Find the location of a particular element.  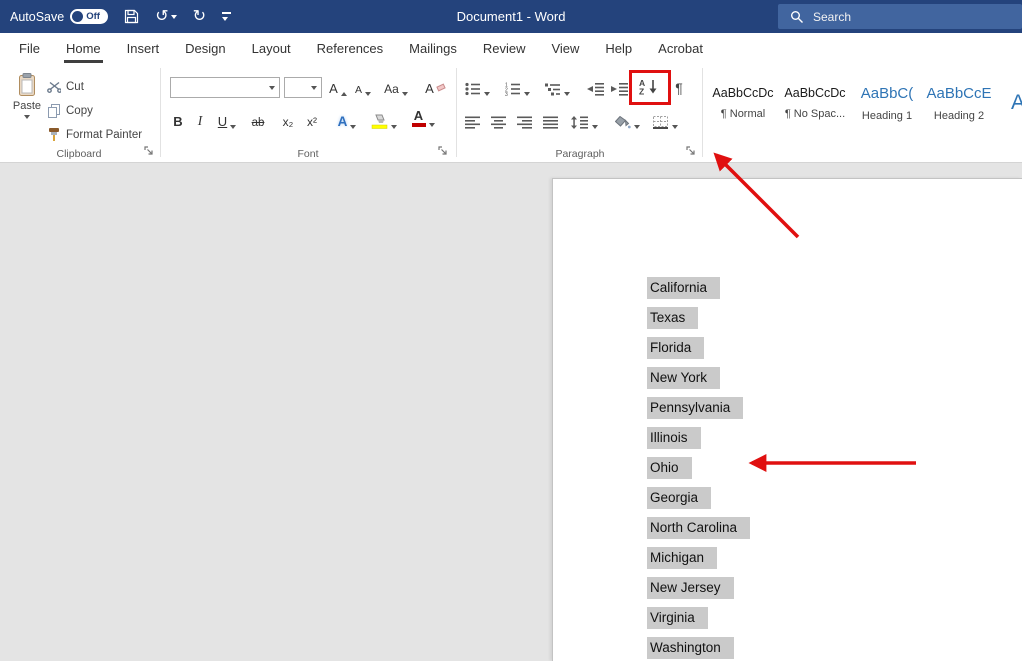

text-line: Georgia is located at coordinates (698, 502).